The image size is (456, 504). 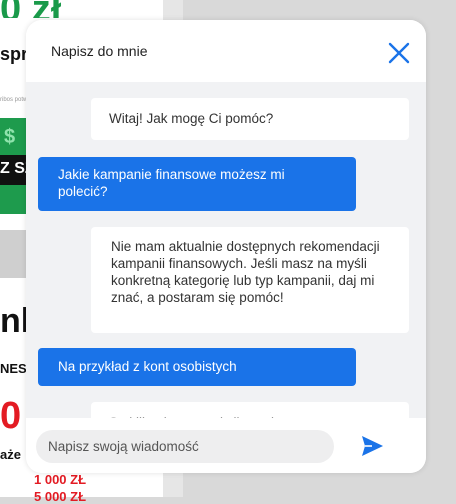 I want to click on send-icon, so click(x=372, y=446).